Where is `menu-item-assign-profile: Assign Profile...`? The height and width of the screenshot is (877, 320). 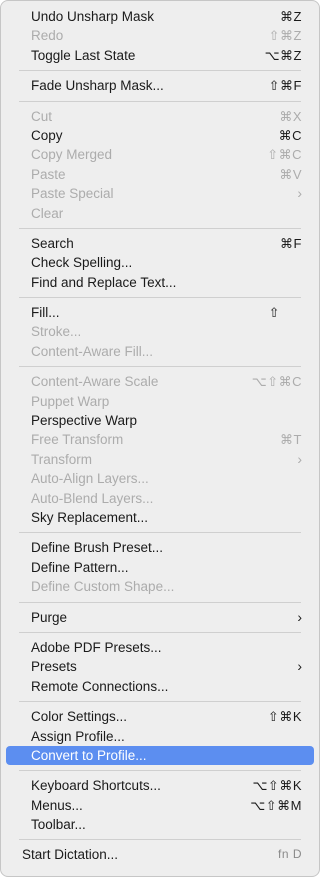 menu-item-assign-profile: Assign Profile... is located at coordinates (160, 736).